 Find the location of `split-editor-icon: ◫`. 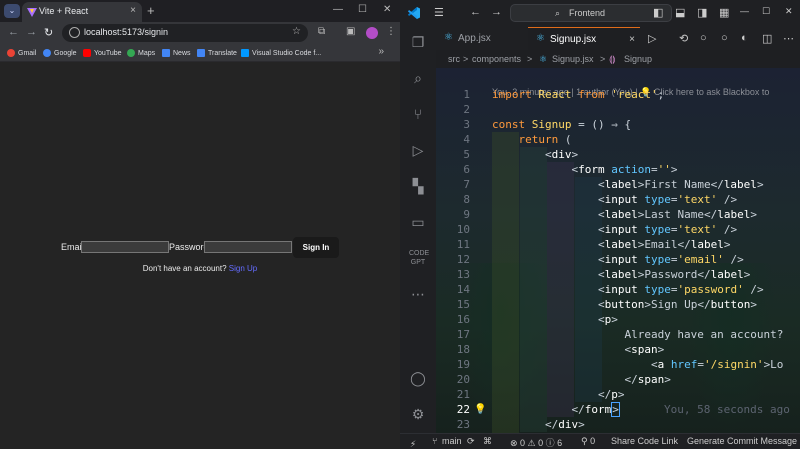

split-editor-icon: ◫ is located at coordinates (767, 38).